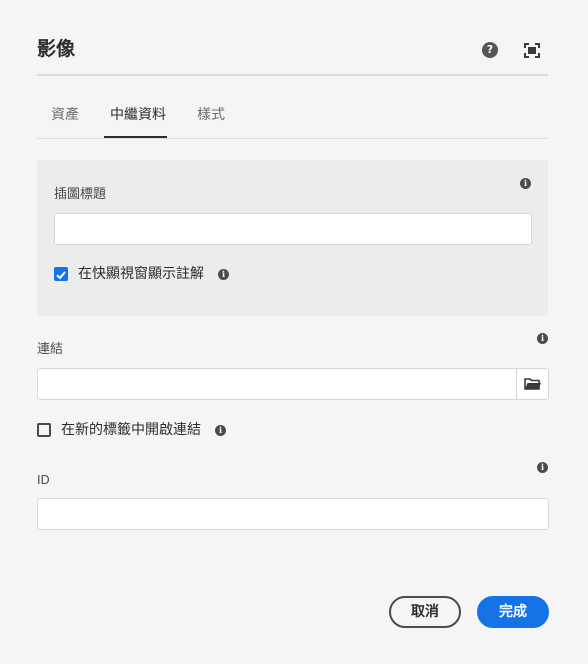 Image resolution: width=588 pixels, height=664 pixels. I want to click on caption-input, so click(293, 229).